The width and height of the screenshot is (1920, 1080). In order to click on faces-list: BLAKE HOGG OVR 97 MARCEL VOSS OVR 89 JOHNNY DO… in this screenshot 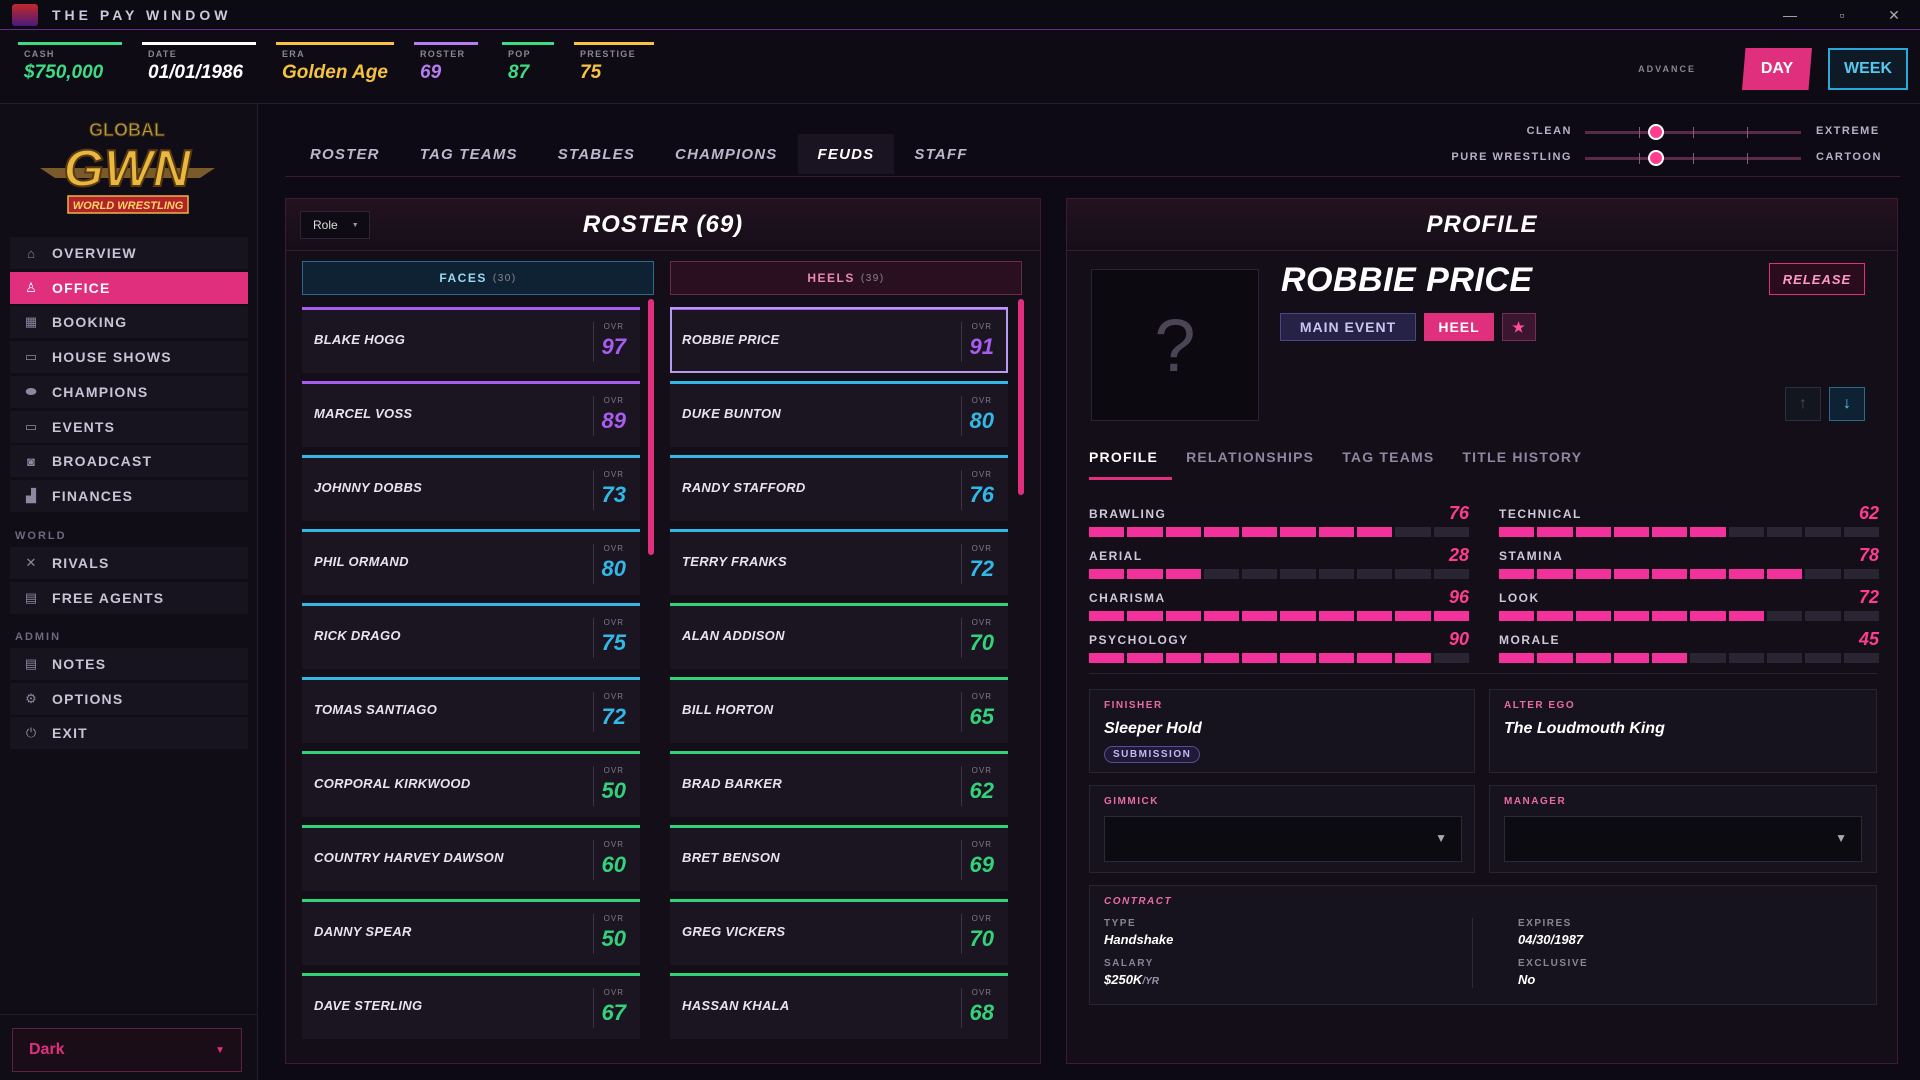, I will do `click(471, 679)`.